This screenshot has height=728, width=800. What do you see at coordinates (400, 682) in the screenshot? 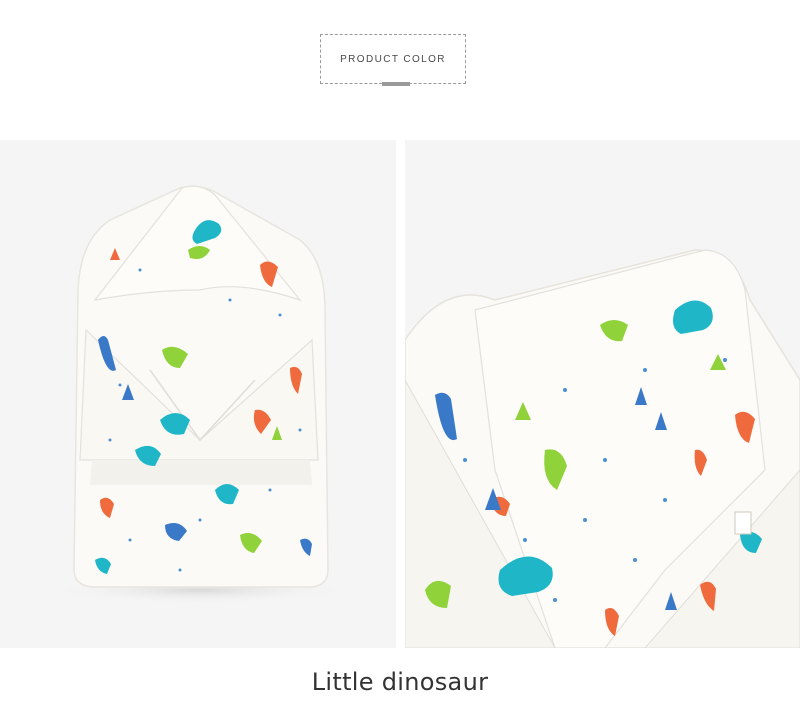
I see `product-caption: Little dinosaur` at bounding box center [400, 682].